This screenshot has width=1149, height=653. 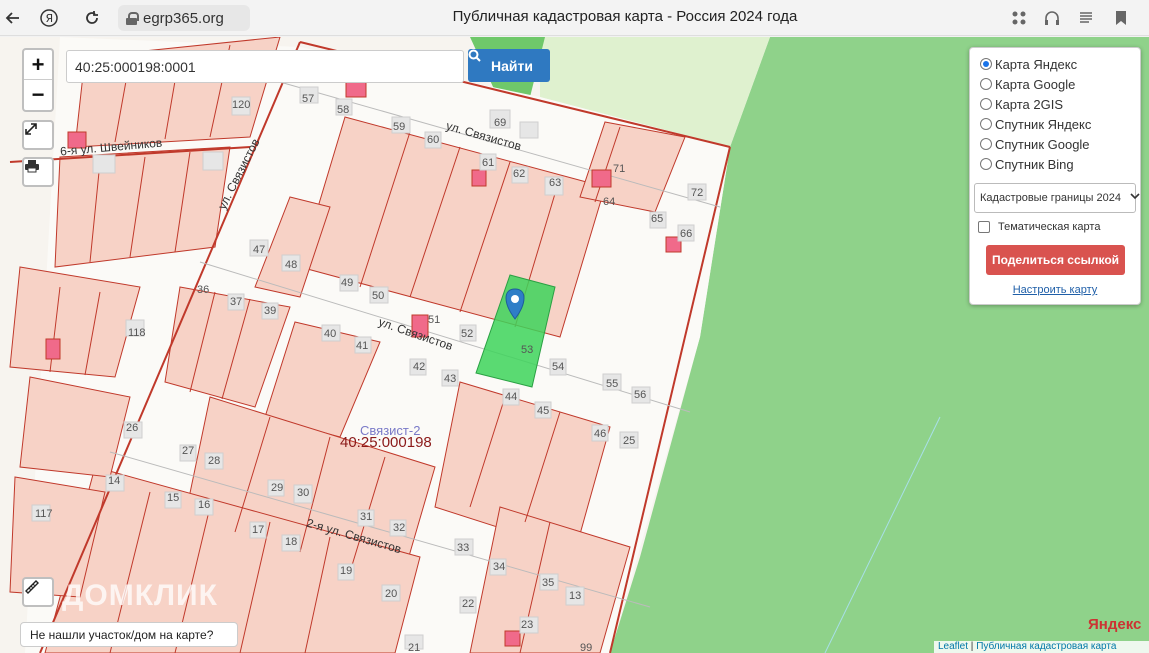 What do you see at coordinates (575, 596) in the screenshot?
I see `plot-number: 13` at bounding box center [575, 596].